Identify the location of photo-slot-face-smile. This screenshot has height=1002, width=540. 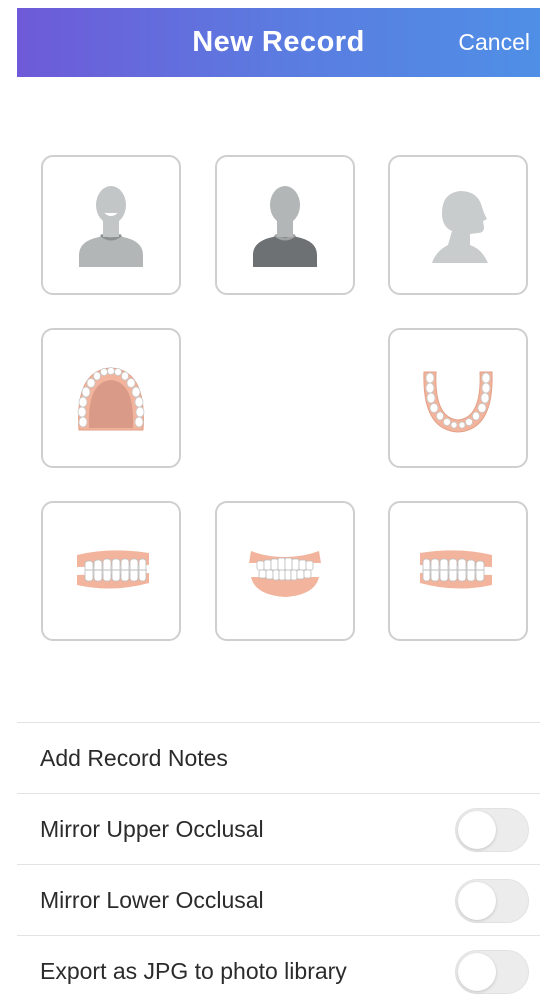
(111, 225).